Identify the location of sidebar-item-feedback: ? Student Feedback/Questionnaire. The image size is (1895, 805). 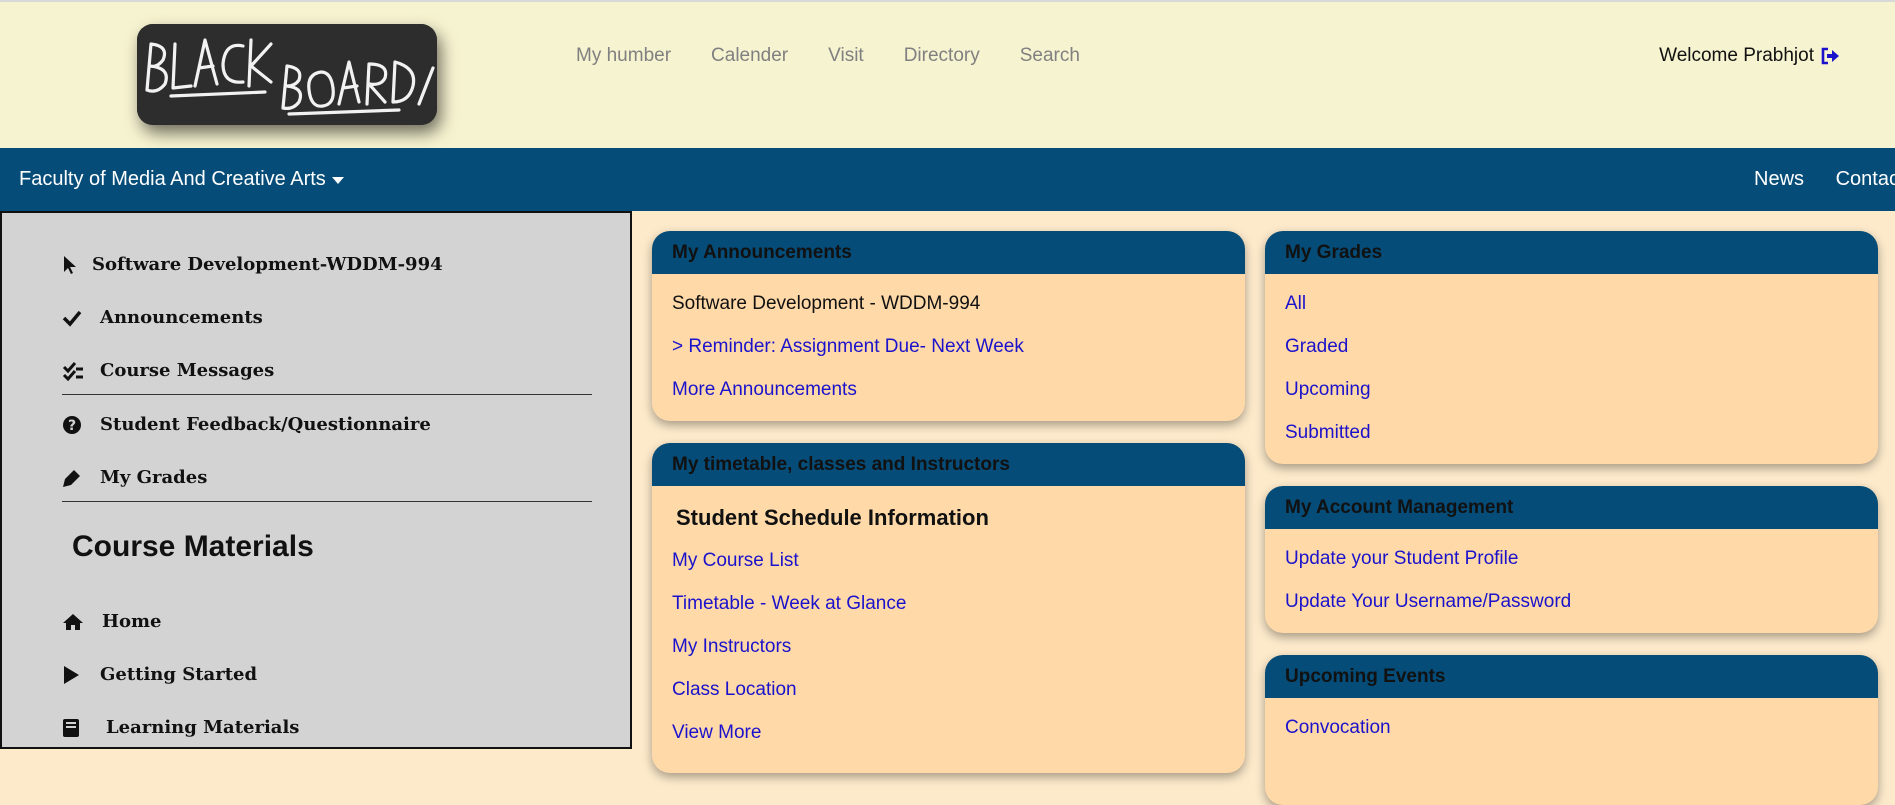
(246, 424).